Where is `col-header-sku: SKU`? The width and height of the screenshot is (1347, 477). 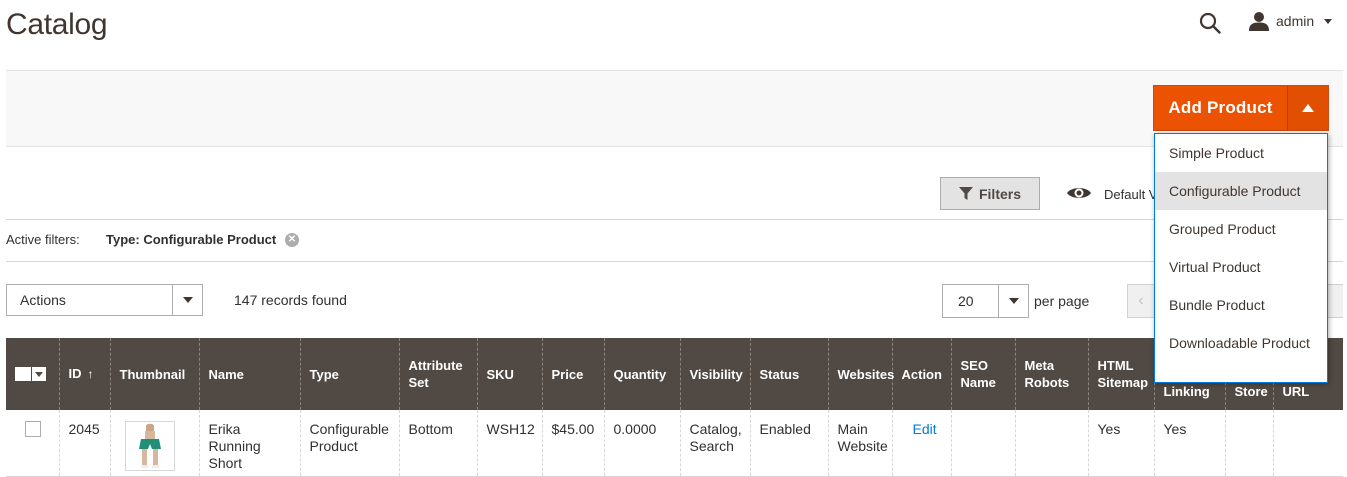 col-header-sku: SKU is located at coordinates (509, 374).